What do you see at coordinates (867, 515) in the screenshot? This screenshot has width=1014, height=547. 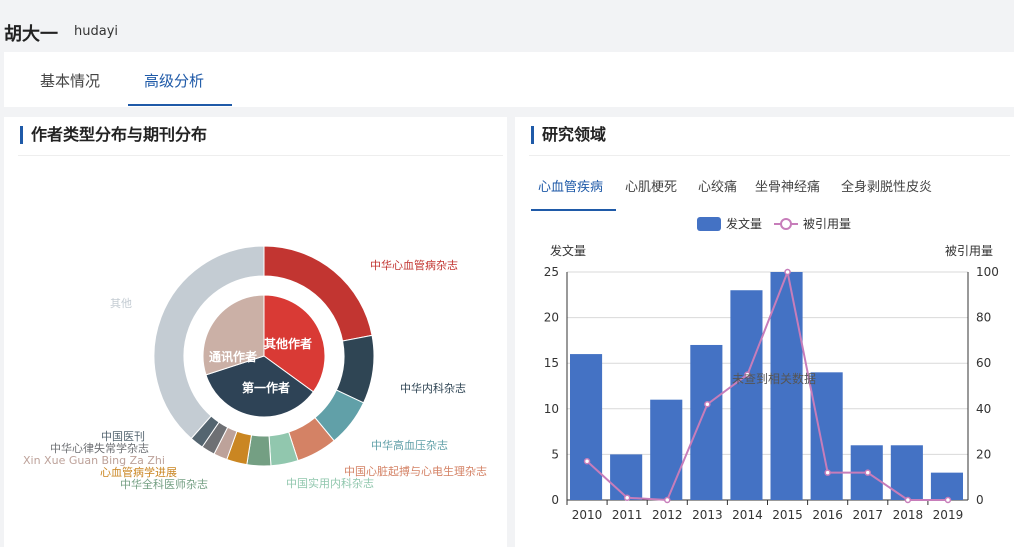 I see `x-tick-label: 2017` at bounding box center [867, 515].